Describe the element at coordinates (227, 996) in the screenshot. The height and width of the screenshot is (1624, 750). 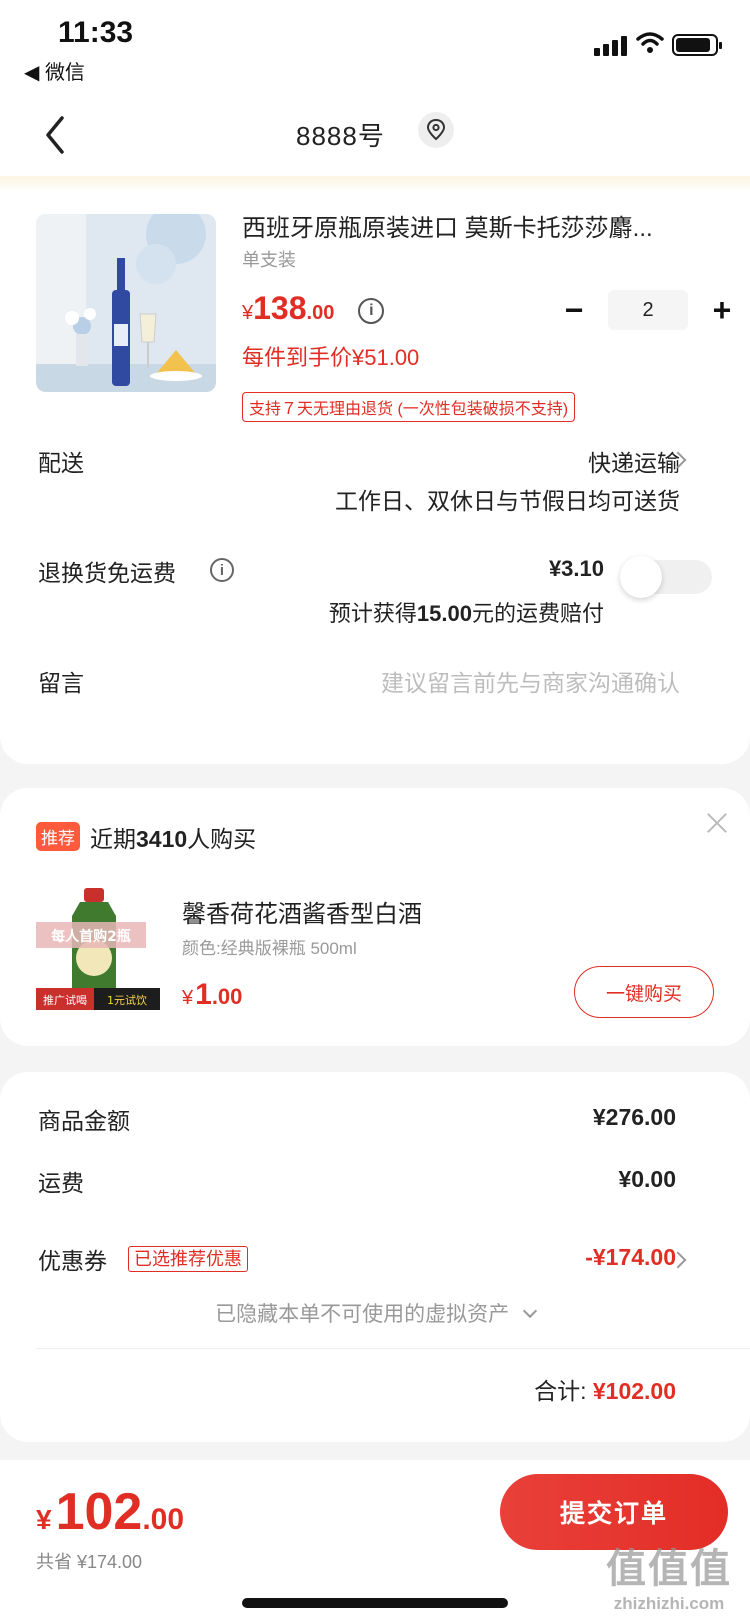
I see `rec-price-decimal: .00` at that location.